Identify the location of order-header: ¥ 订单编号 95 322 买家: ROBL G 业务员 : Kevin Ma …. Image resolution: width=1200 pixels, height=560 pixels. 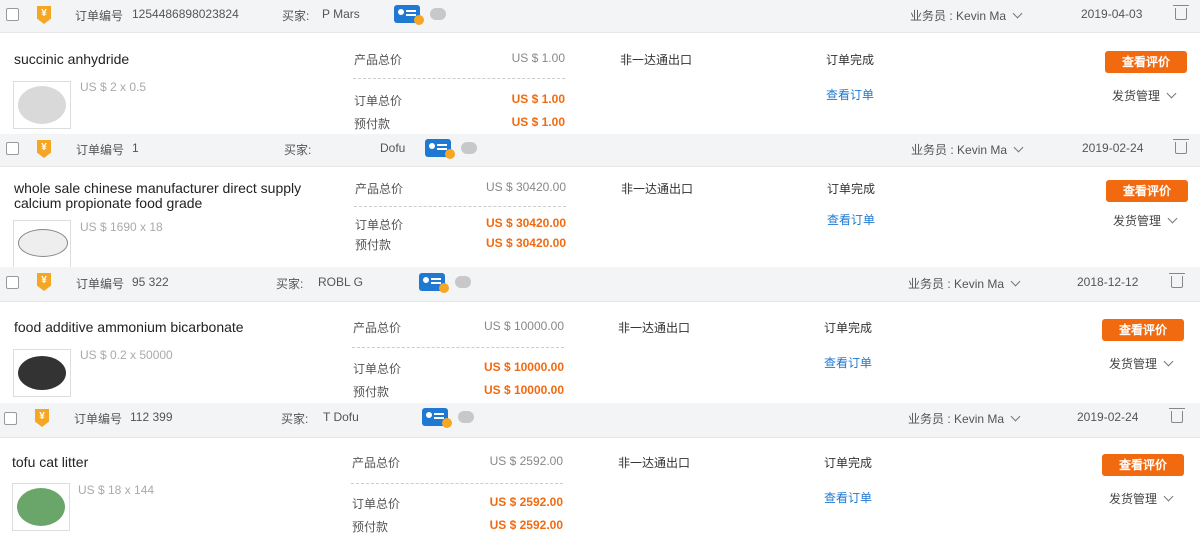
(600, 284).